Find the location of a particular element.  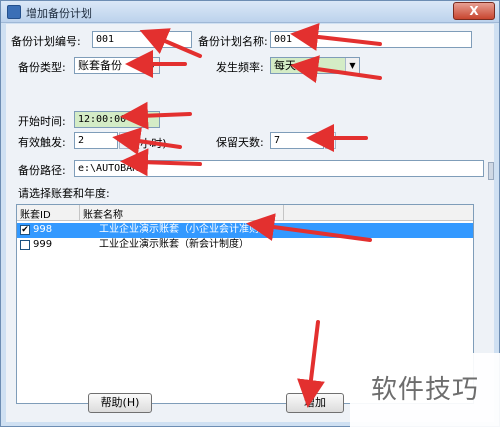

row-id: 998 is located at coordinates (43, 229).